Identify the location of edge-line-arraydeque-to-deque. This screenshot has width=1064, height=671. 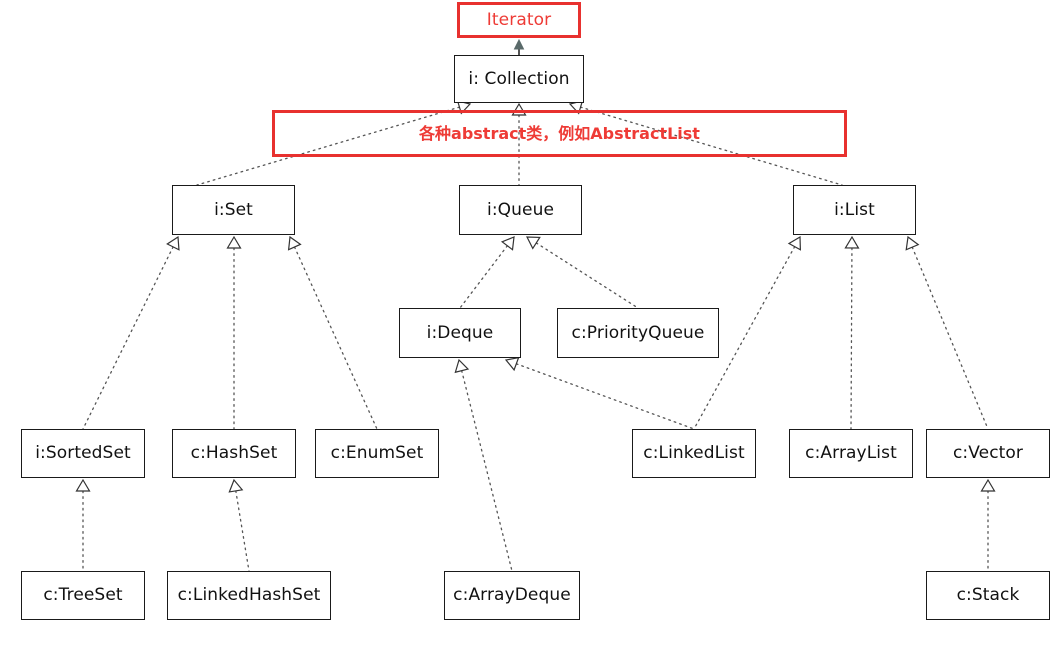
(487, 471).